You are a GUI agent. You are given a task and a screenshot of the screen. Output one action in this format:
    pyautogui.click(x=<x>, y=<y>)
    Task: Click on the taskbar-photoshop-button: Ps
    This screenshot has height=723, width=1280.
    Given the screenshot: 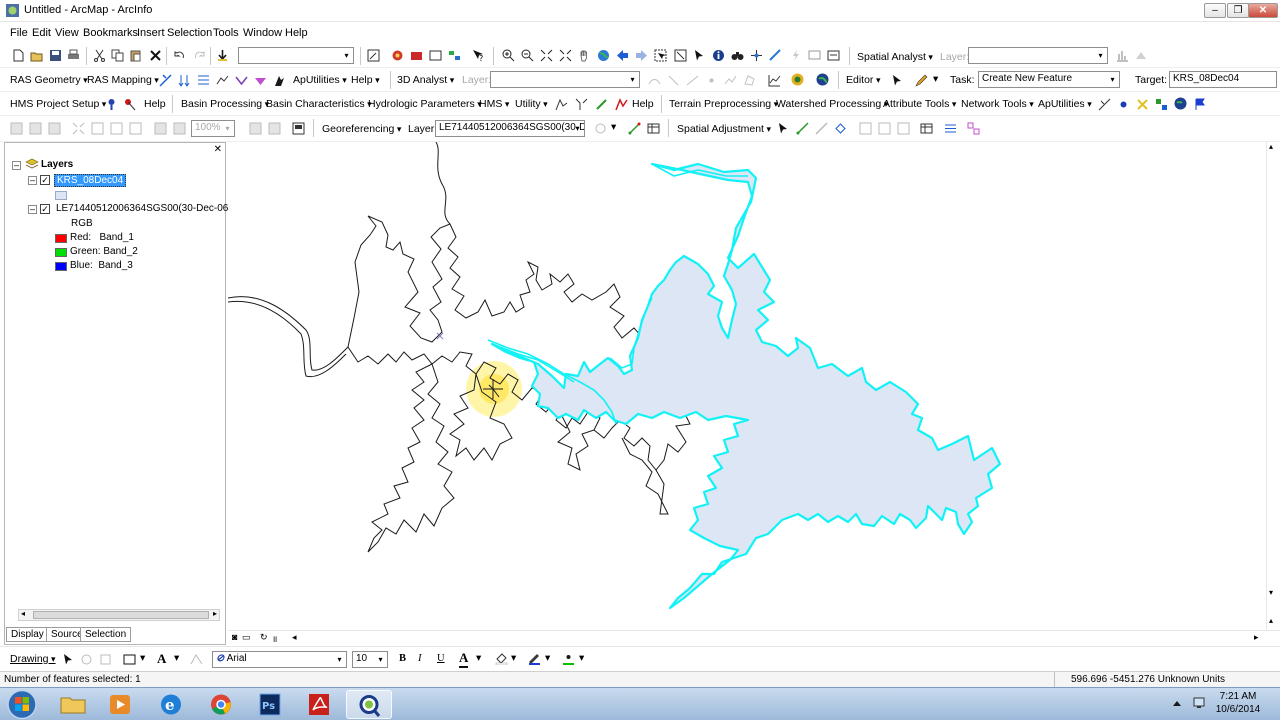 What is the action you would take?
    pyautogui.click(x=270, y=704)
    